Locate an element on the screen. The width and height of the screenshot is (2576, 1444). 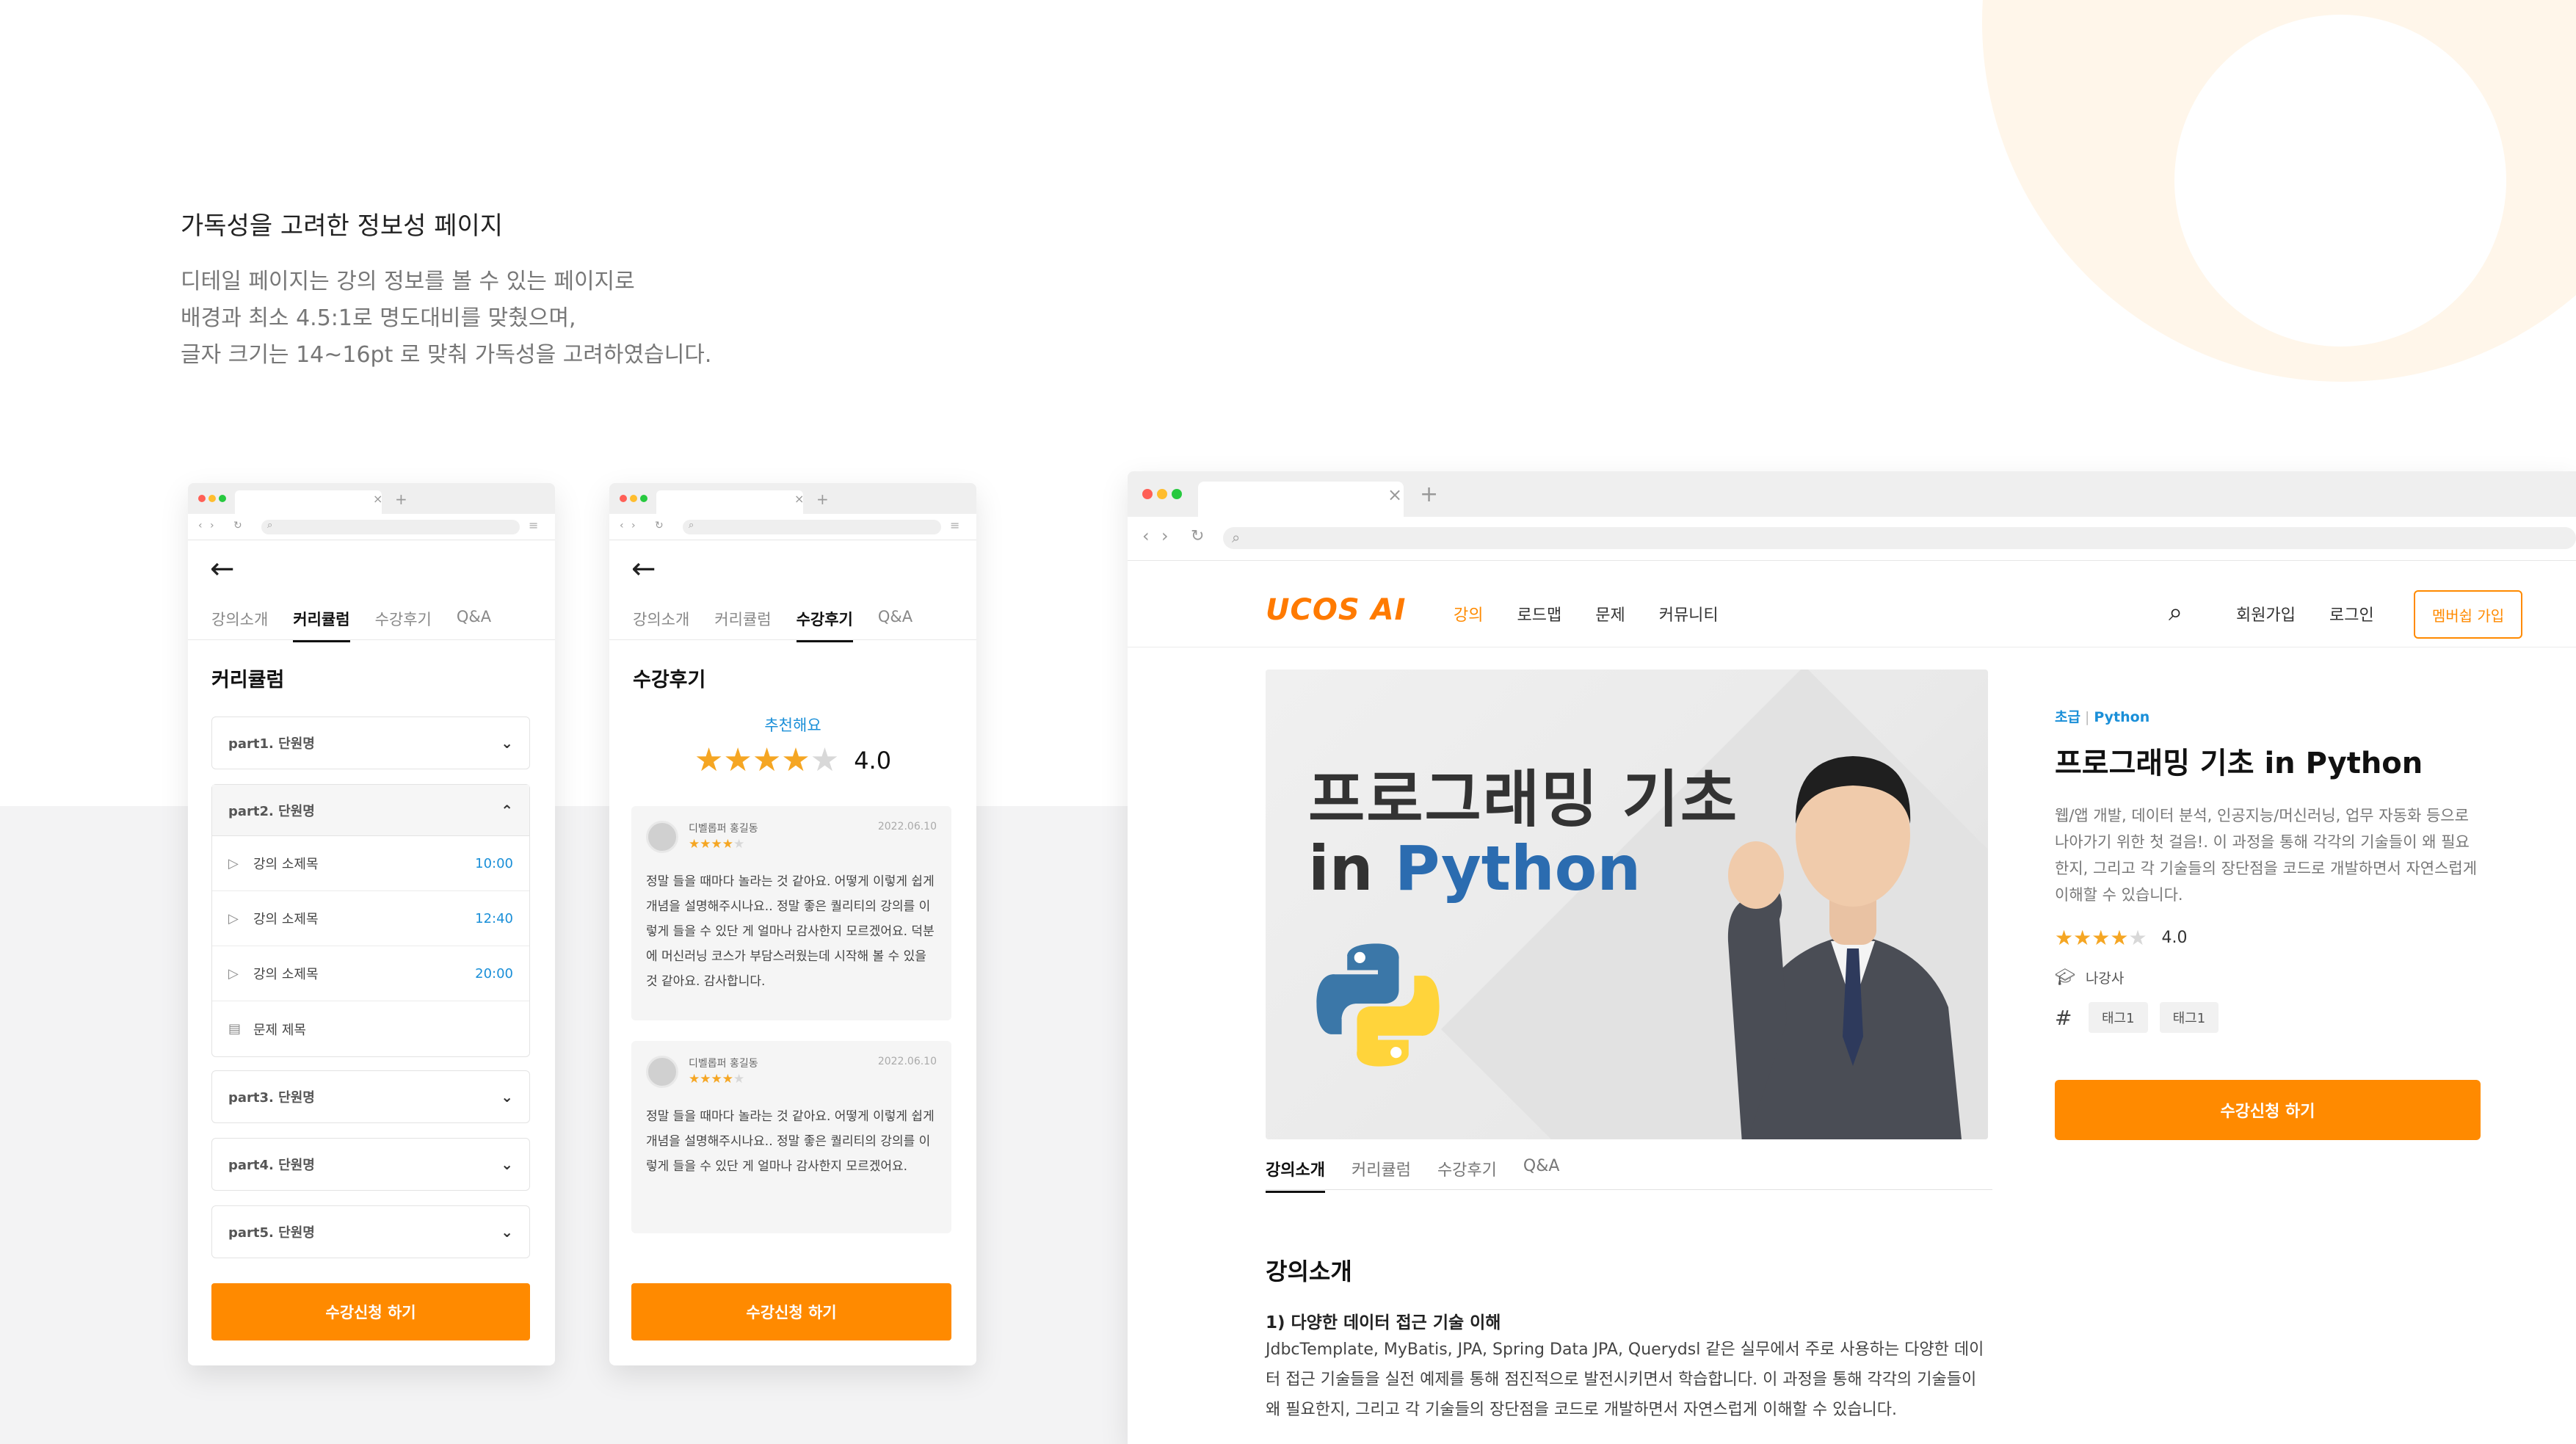
membership-button: 멤버쉽 가입 is located at coordinates (2468, 614).